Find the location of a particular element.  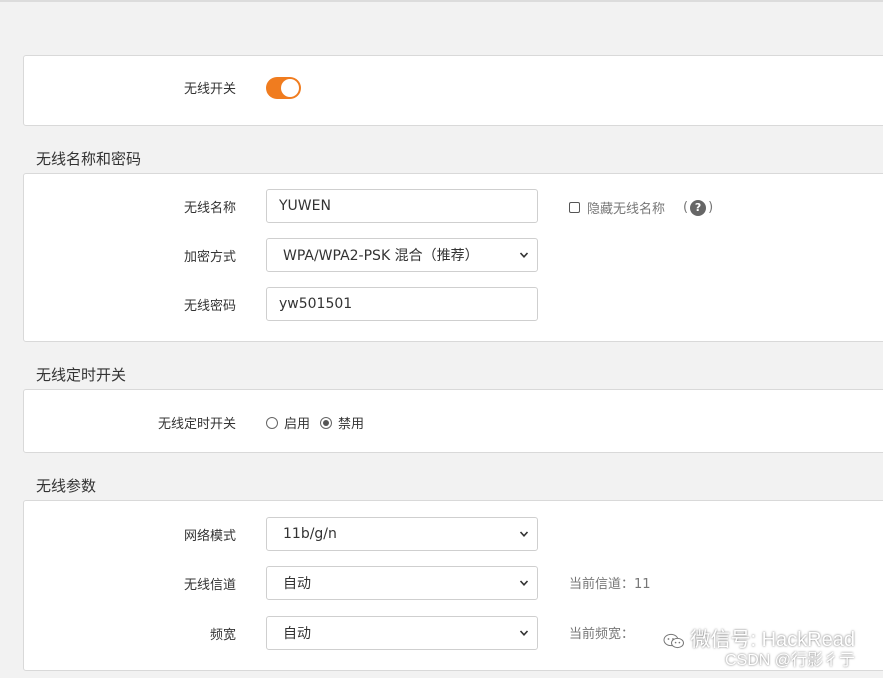

wireless-switch-label: 无线开关 is located at coordinates (209, 89).